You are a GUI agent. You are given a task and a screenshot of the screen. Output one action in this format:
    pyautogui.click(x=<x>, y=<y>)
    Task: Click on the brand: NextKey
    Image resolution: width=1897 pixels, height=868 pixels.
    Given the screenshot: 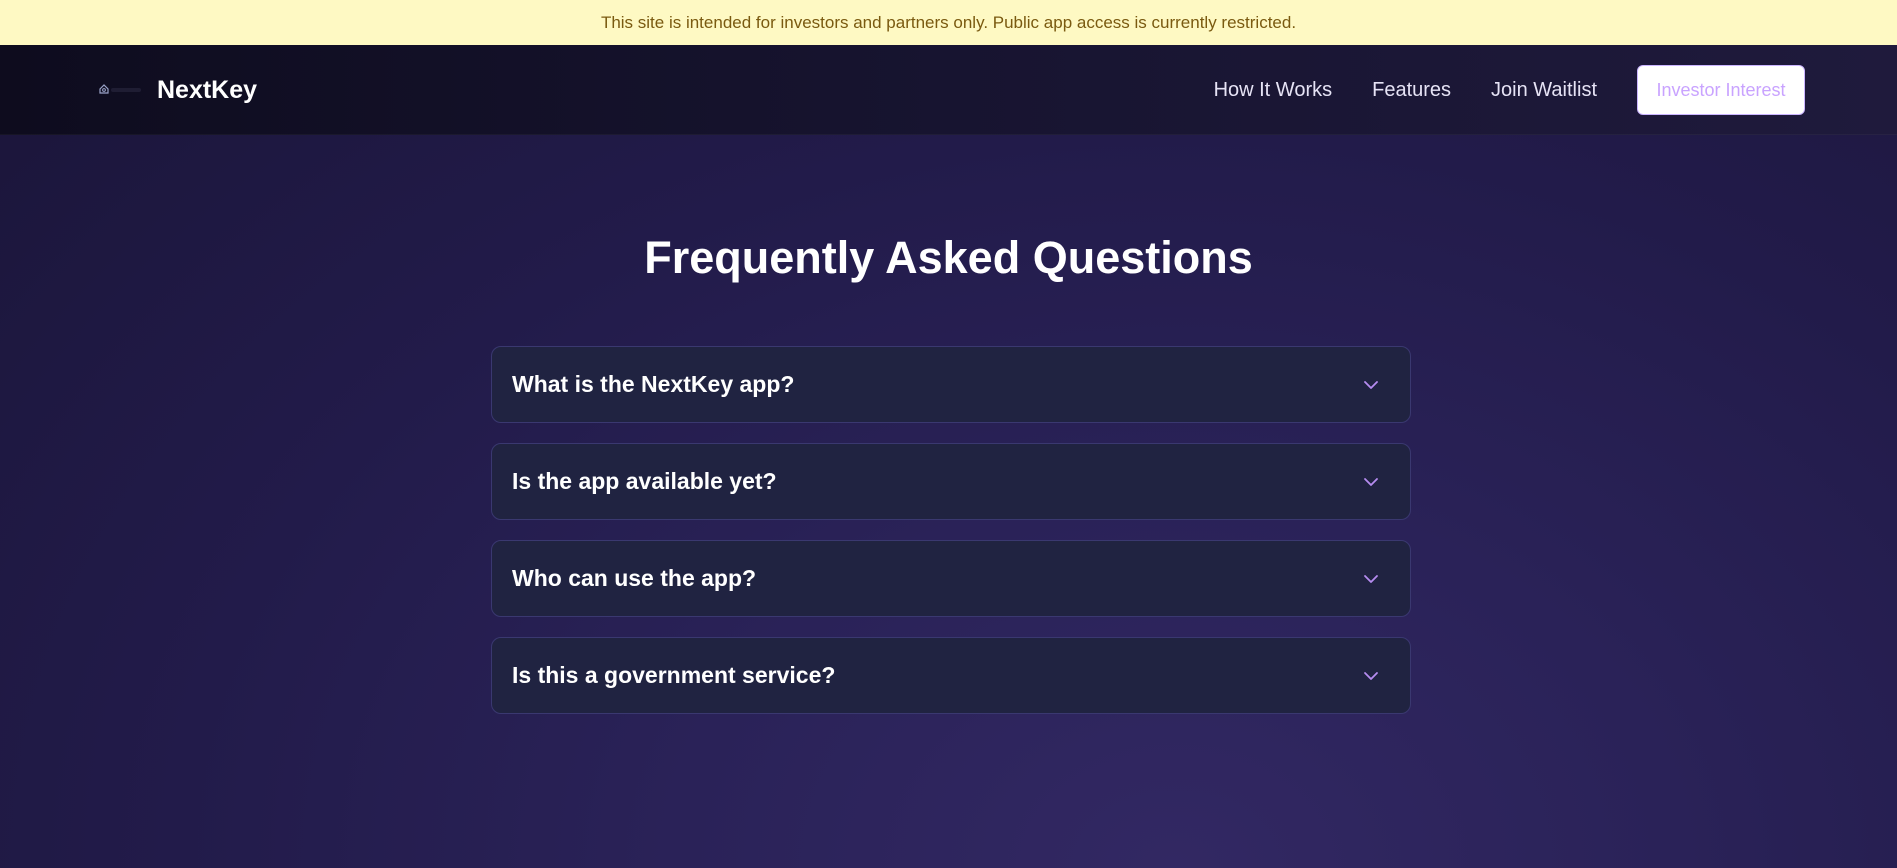 What is the action you would take?
    pyautogui.click(x=177, y=90)
    